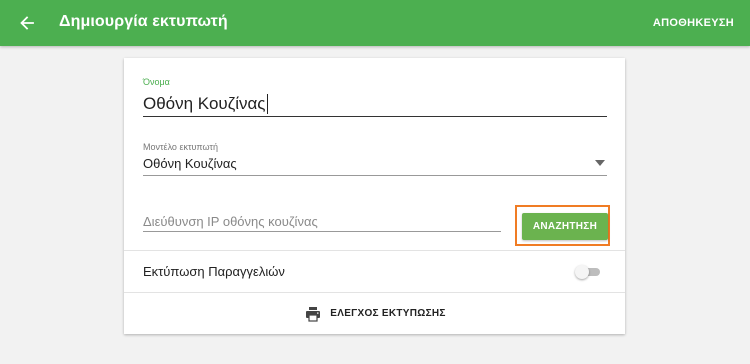  What do you see at coordinates (180, 147) in the screenshot?
I see `model-field-label: Μοντέλο εκτυπωτή` at bounding box center [180, 147].